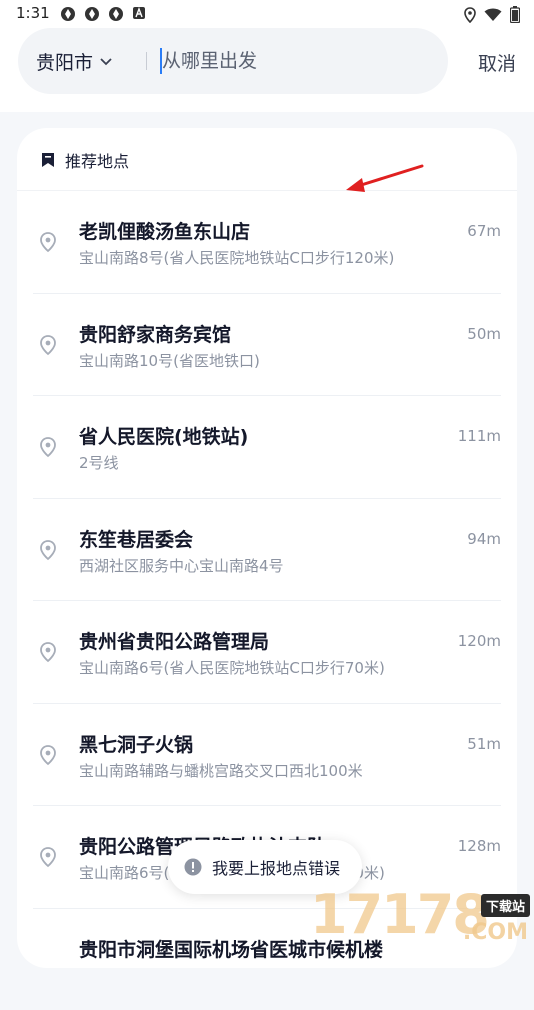 The image size is (534, 1010). Describe the element at coordinates (479, 436) in the screenshot. I see `place-distance: 111m` at that location.